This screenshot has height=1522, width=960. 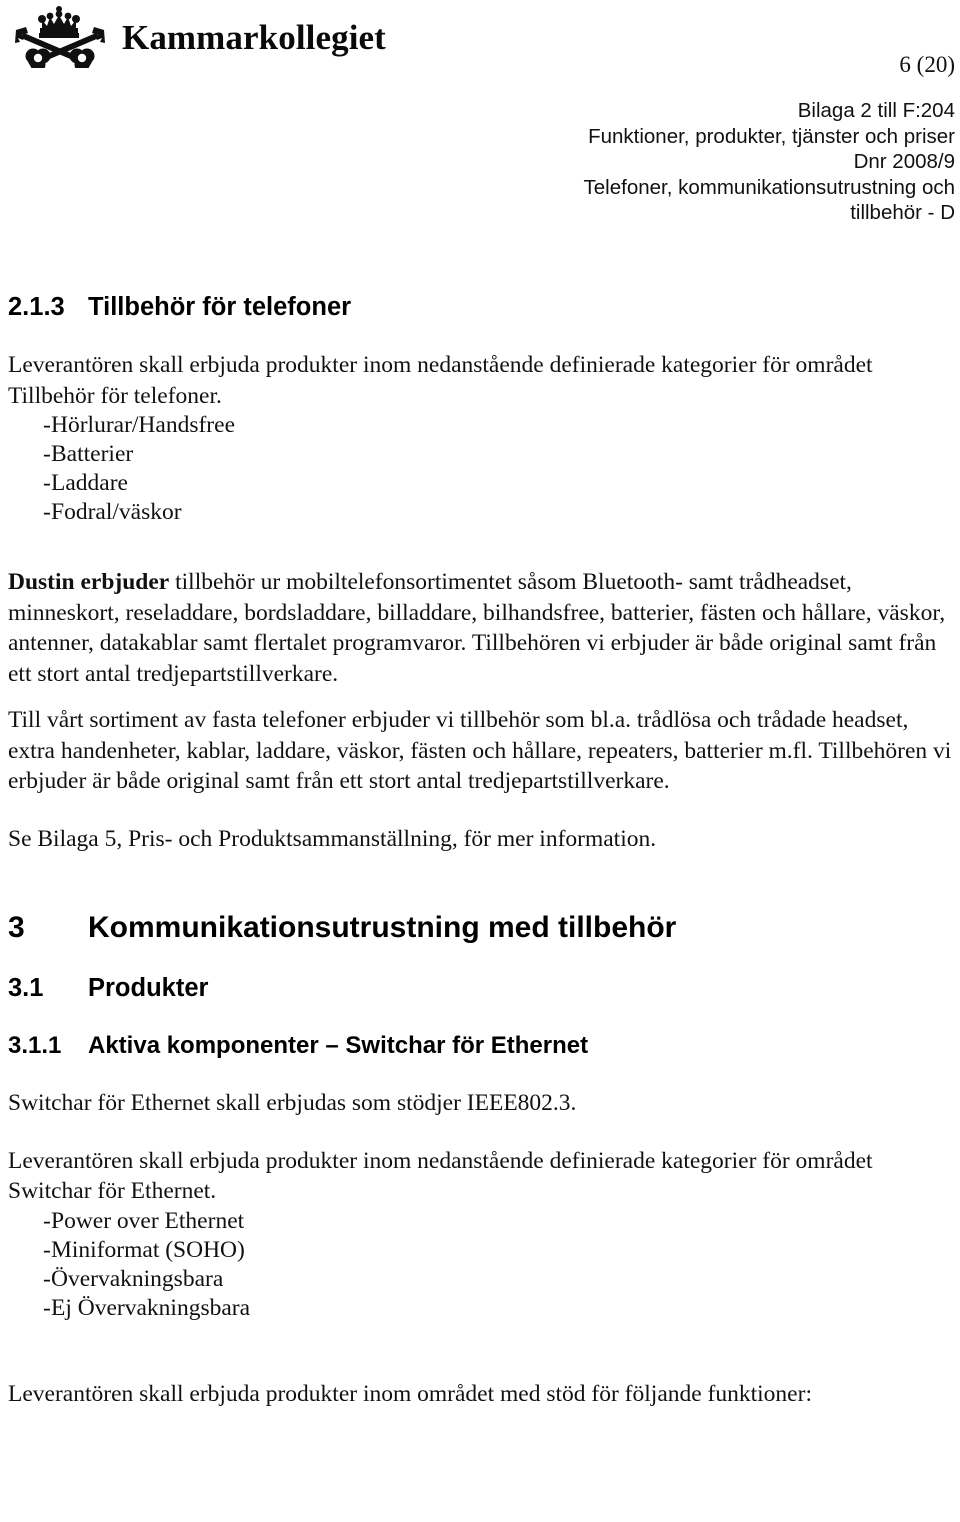 I want to click on heading-3-1-number: 3.1, so click(x=26, y=988).